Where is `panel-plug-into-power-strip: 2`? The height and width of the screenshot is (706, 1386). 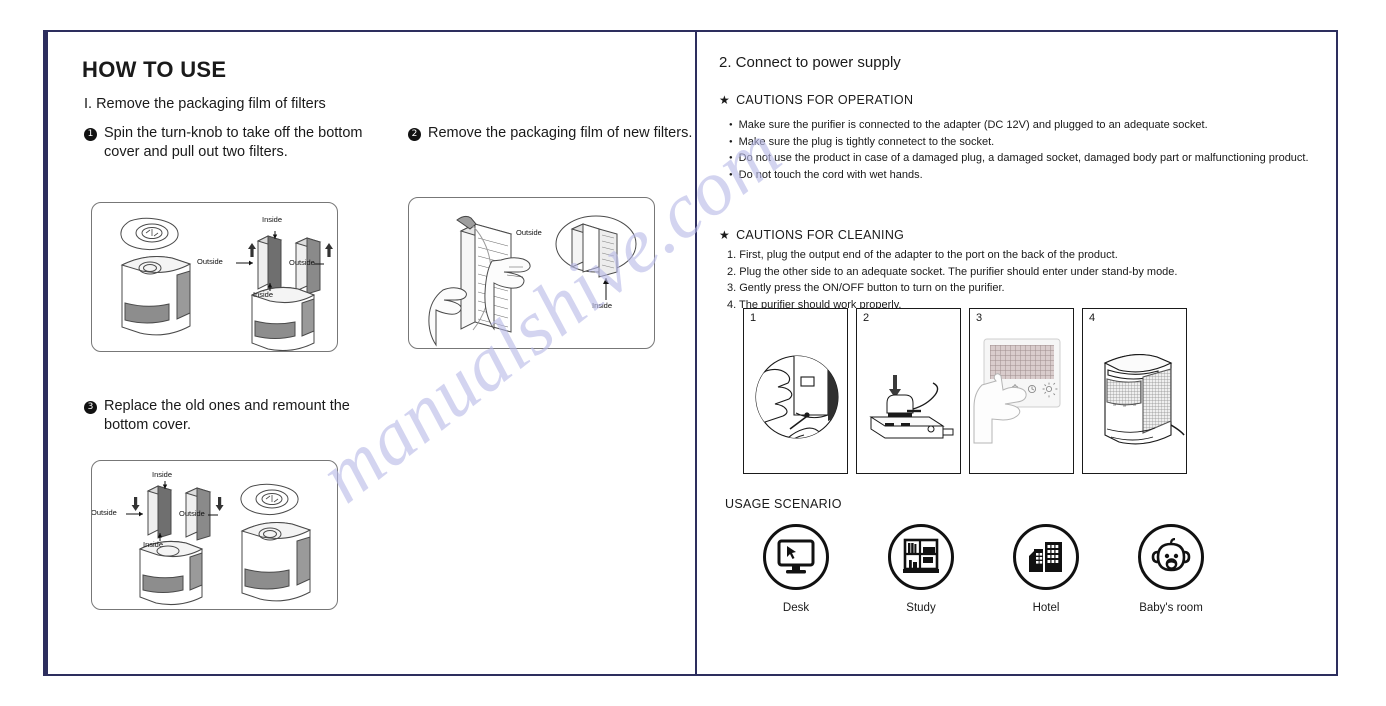 panel-plug-into-power-strip: 2 is located at coordinates (908, 391).